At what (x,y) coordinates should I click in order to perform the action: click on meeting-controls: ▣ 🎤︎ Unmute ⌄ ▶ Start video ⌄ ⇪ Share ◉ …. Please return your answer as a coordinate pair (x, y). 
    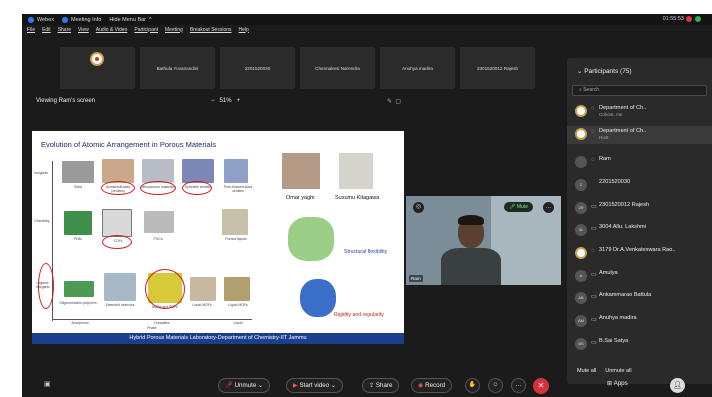
    Looking at the image, I should click on (367, 387).